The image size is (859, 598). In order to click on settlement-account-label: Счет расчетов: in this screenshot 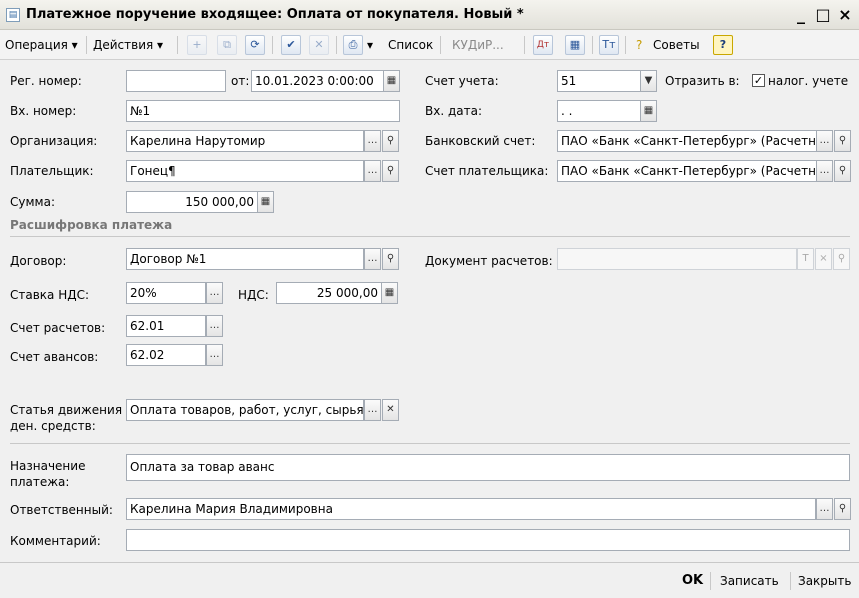, I will do `click(58, 328)`.